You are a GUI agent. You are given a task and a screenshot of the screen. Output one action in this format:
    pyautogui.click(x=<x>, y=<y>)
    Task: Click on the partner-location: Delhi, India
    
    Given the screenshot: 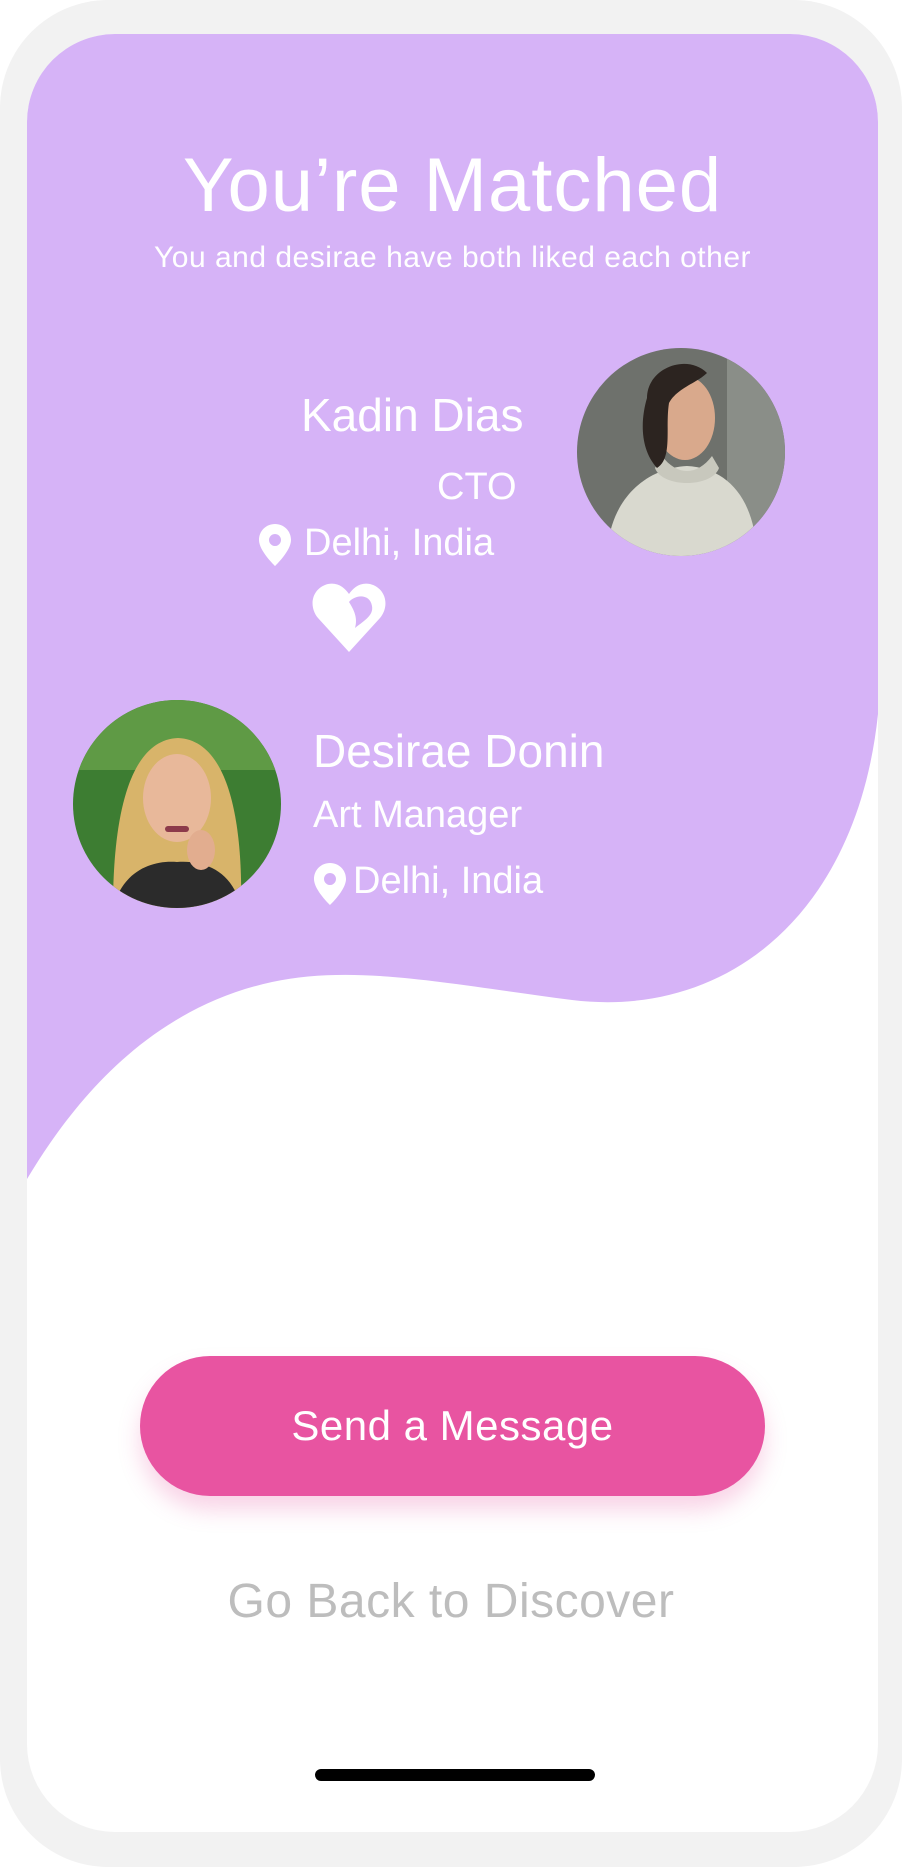 What is the action you would take?
    pyautogui.click(x=448, y=881)
    